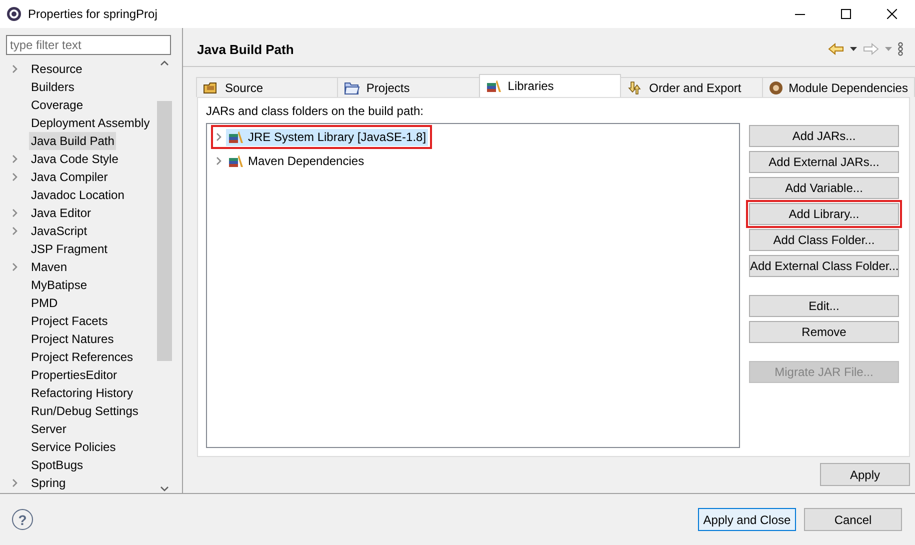 Image resolution: width=915 pixels, height=545 pixels. Describe the element at coordinates (84, 411) in the screenshot. I see `sidebar-item: Run/Debug Settings` at that location.